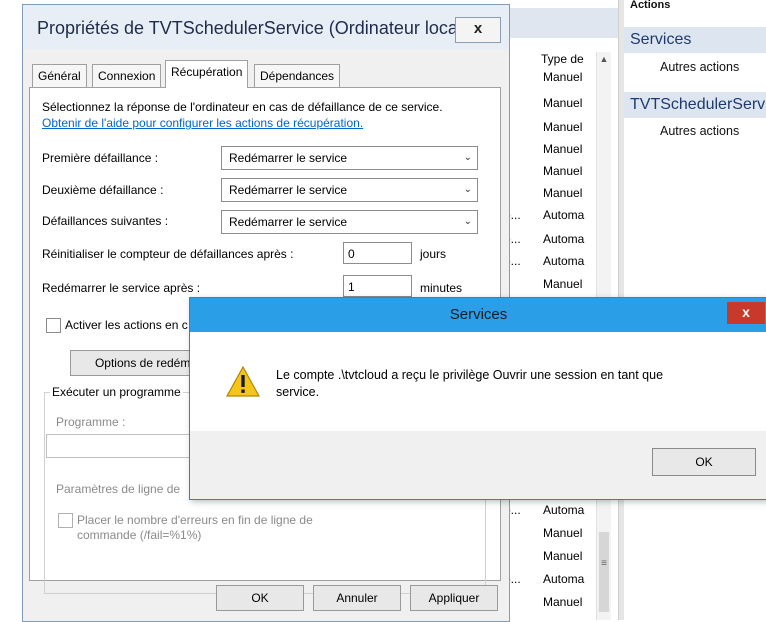 The image size is (766, 622). Describe the element at coordinates (59, 75) in the screenshot. I see `tab-general: Général` at that location.